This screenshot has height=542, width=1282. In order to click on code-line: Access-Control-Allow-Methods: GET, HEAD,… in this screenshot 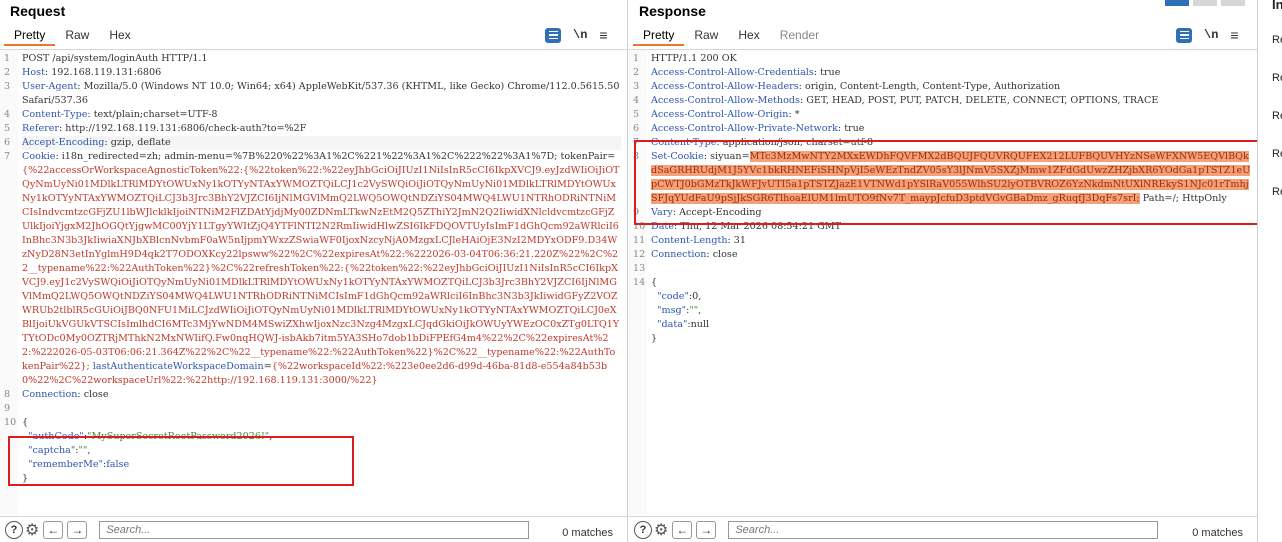, I will do `click(951, 101)`.